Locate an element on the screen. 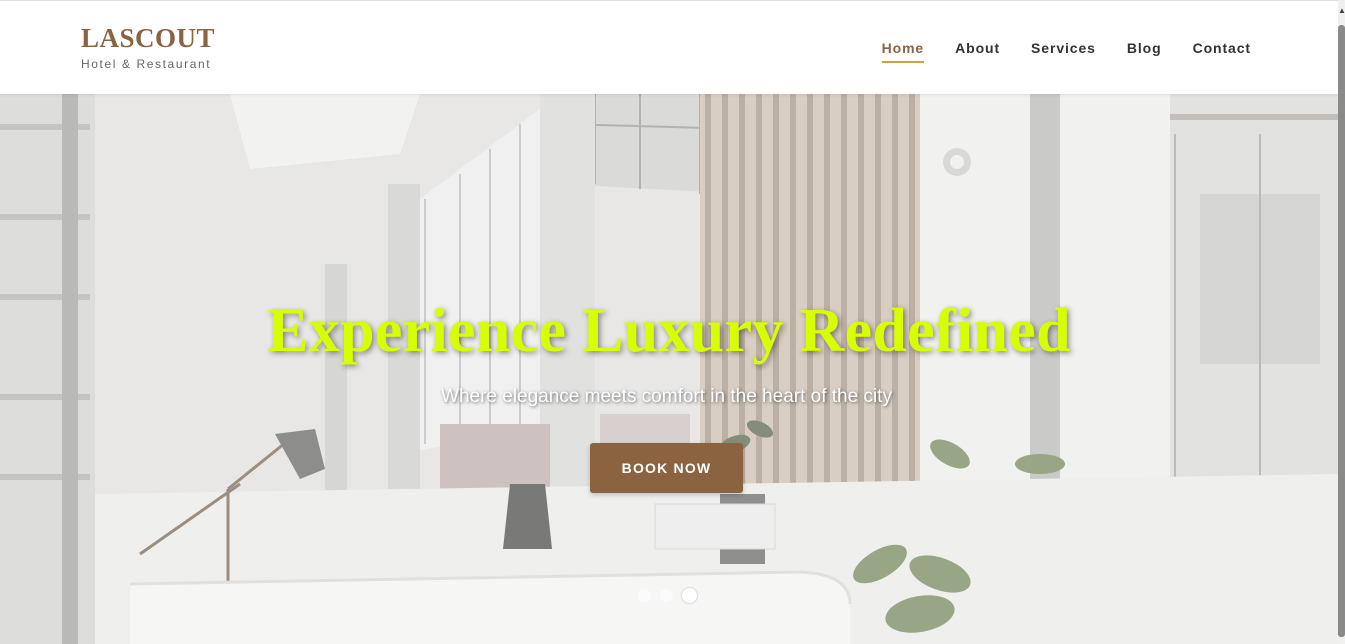 This screenshot has width=1345, height=644. nav-link-home: Home is located at coordinates (903, 51).